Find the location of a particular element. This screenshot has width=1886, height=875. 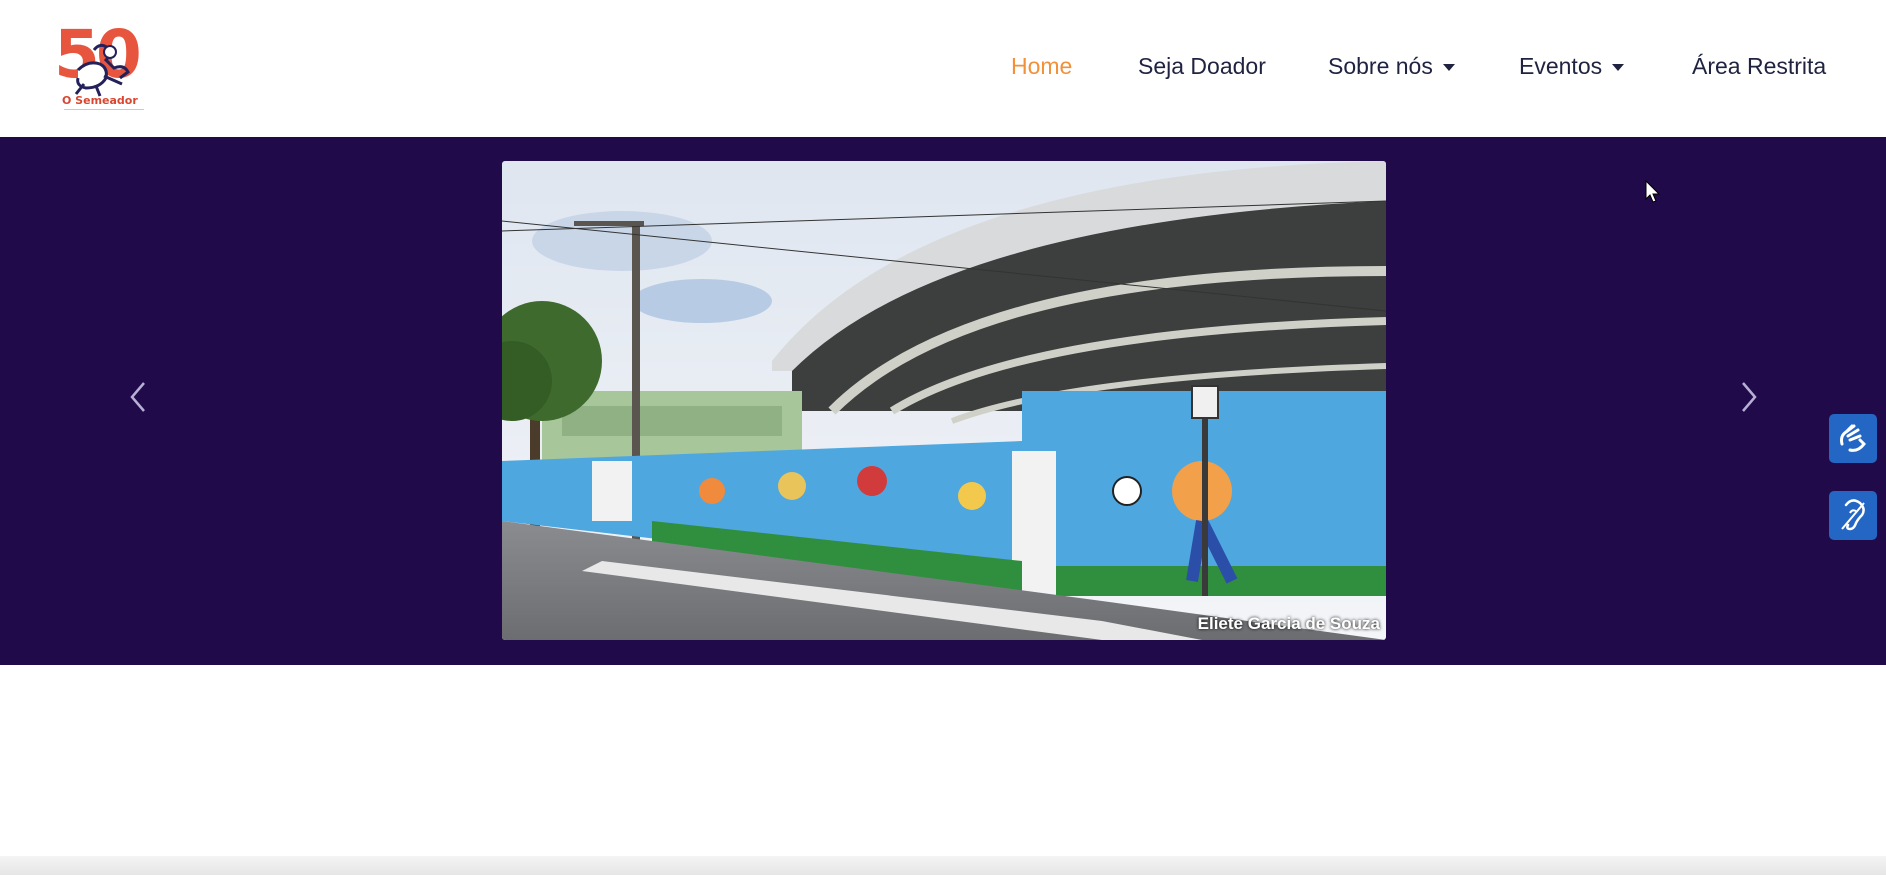

carousel-next-button is located at coordinates (1748, 397).